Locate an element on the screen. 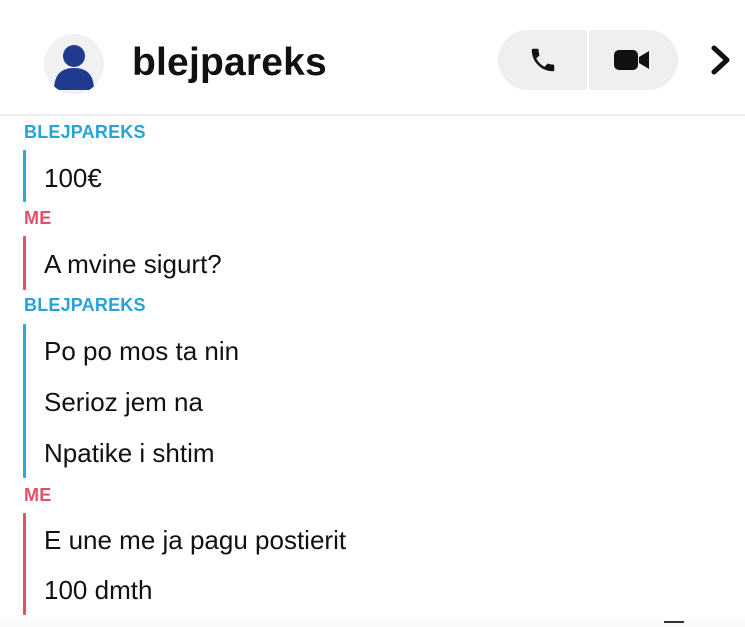  chat-message: A mvine sigurt? is located at coordinates (133, 264).